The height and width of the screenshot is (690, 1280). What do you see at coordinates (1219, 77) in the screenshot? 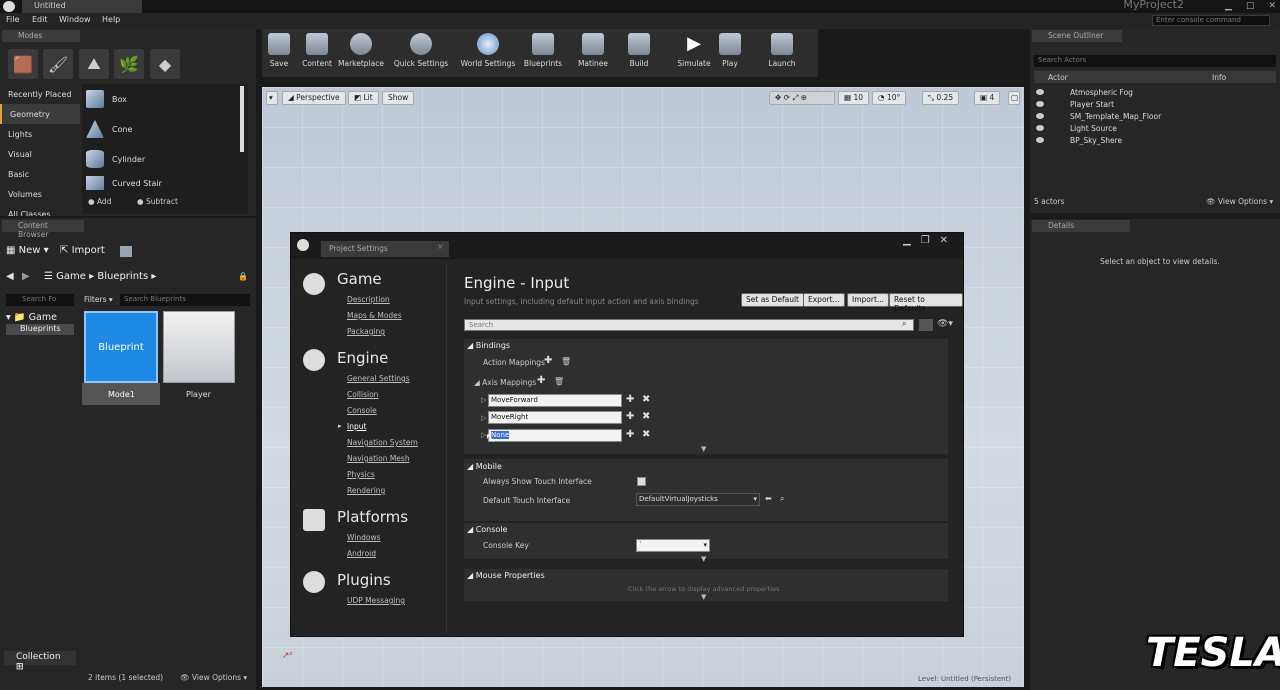
I see `column-info: Info` at bounding box center [1219, 77].